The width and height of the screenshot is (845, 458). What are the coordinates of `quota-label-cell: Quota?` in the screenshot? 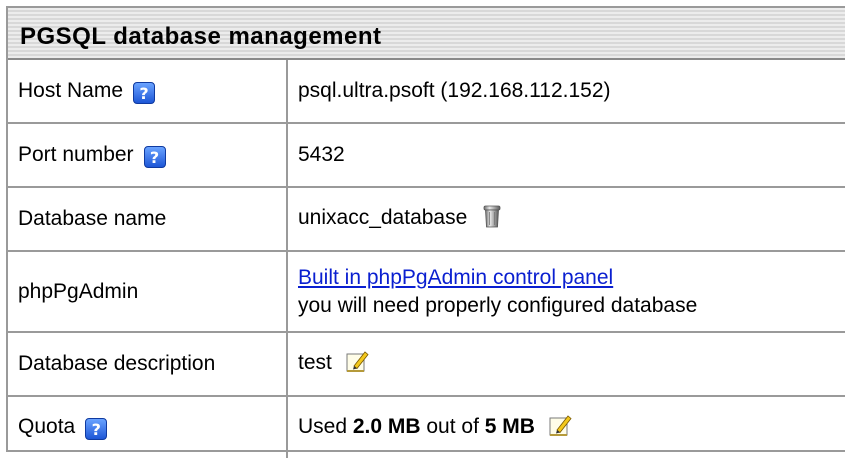 It's located at (148, 427).